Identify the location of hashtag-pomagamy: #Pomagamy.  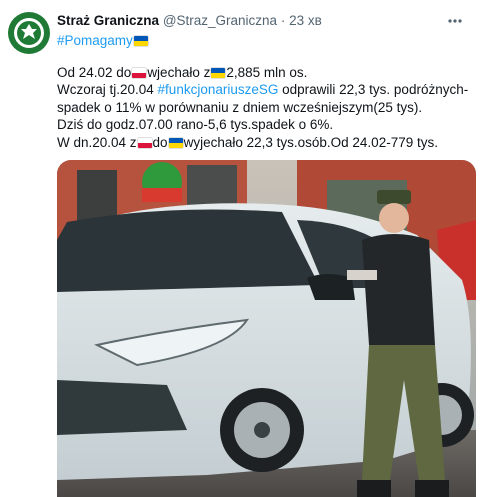
(95, 40).